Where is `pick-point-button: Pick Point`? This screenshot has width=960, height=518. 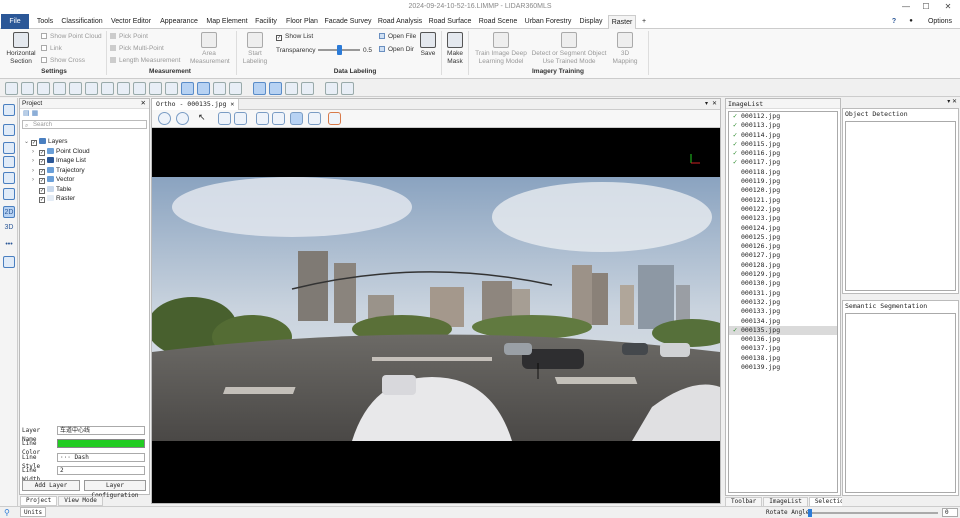
pick-point-button: Pick Point is located at coordinates (129, 36).